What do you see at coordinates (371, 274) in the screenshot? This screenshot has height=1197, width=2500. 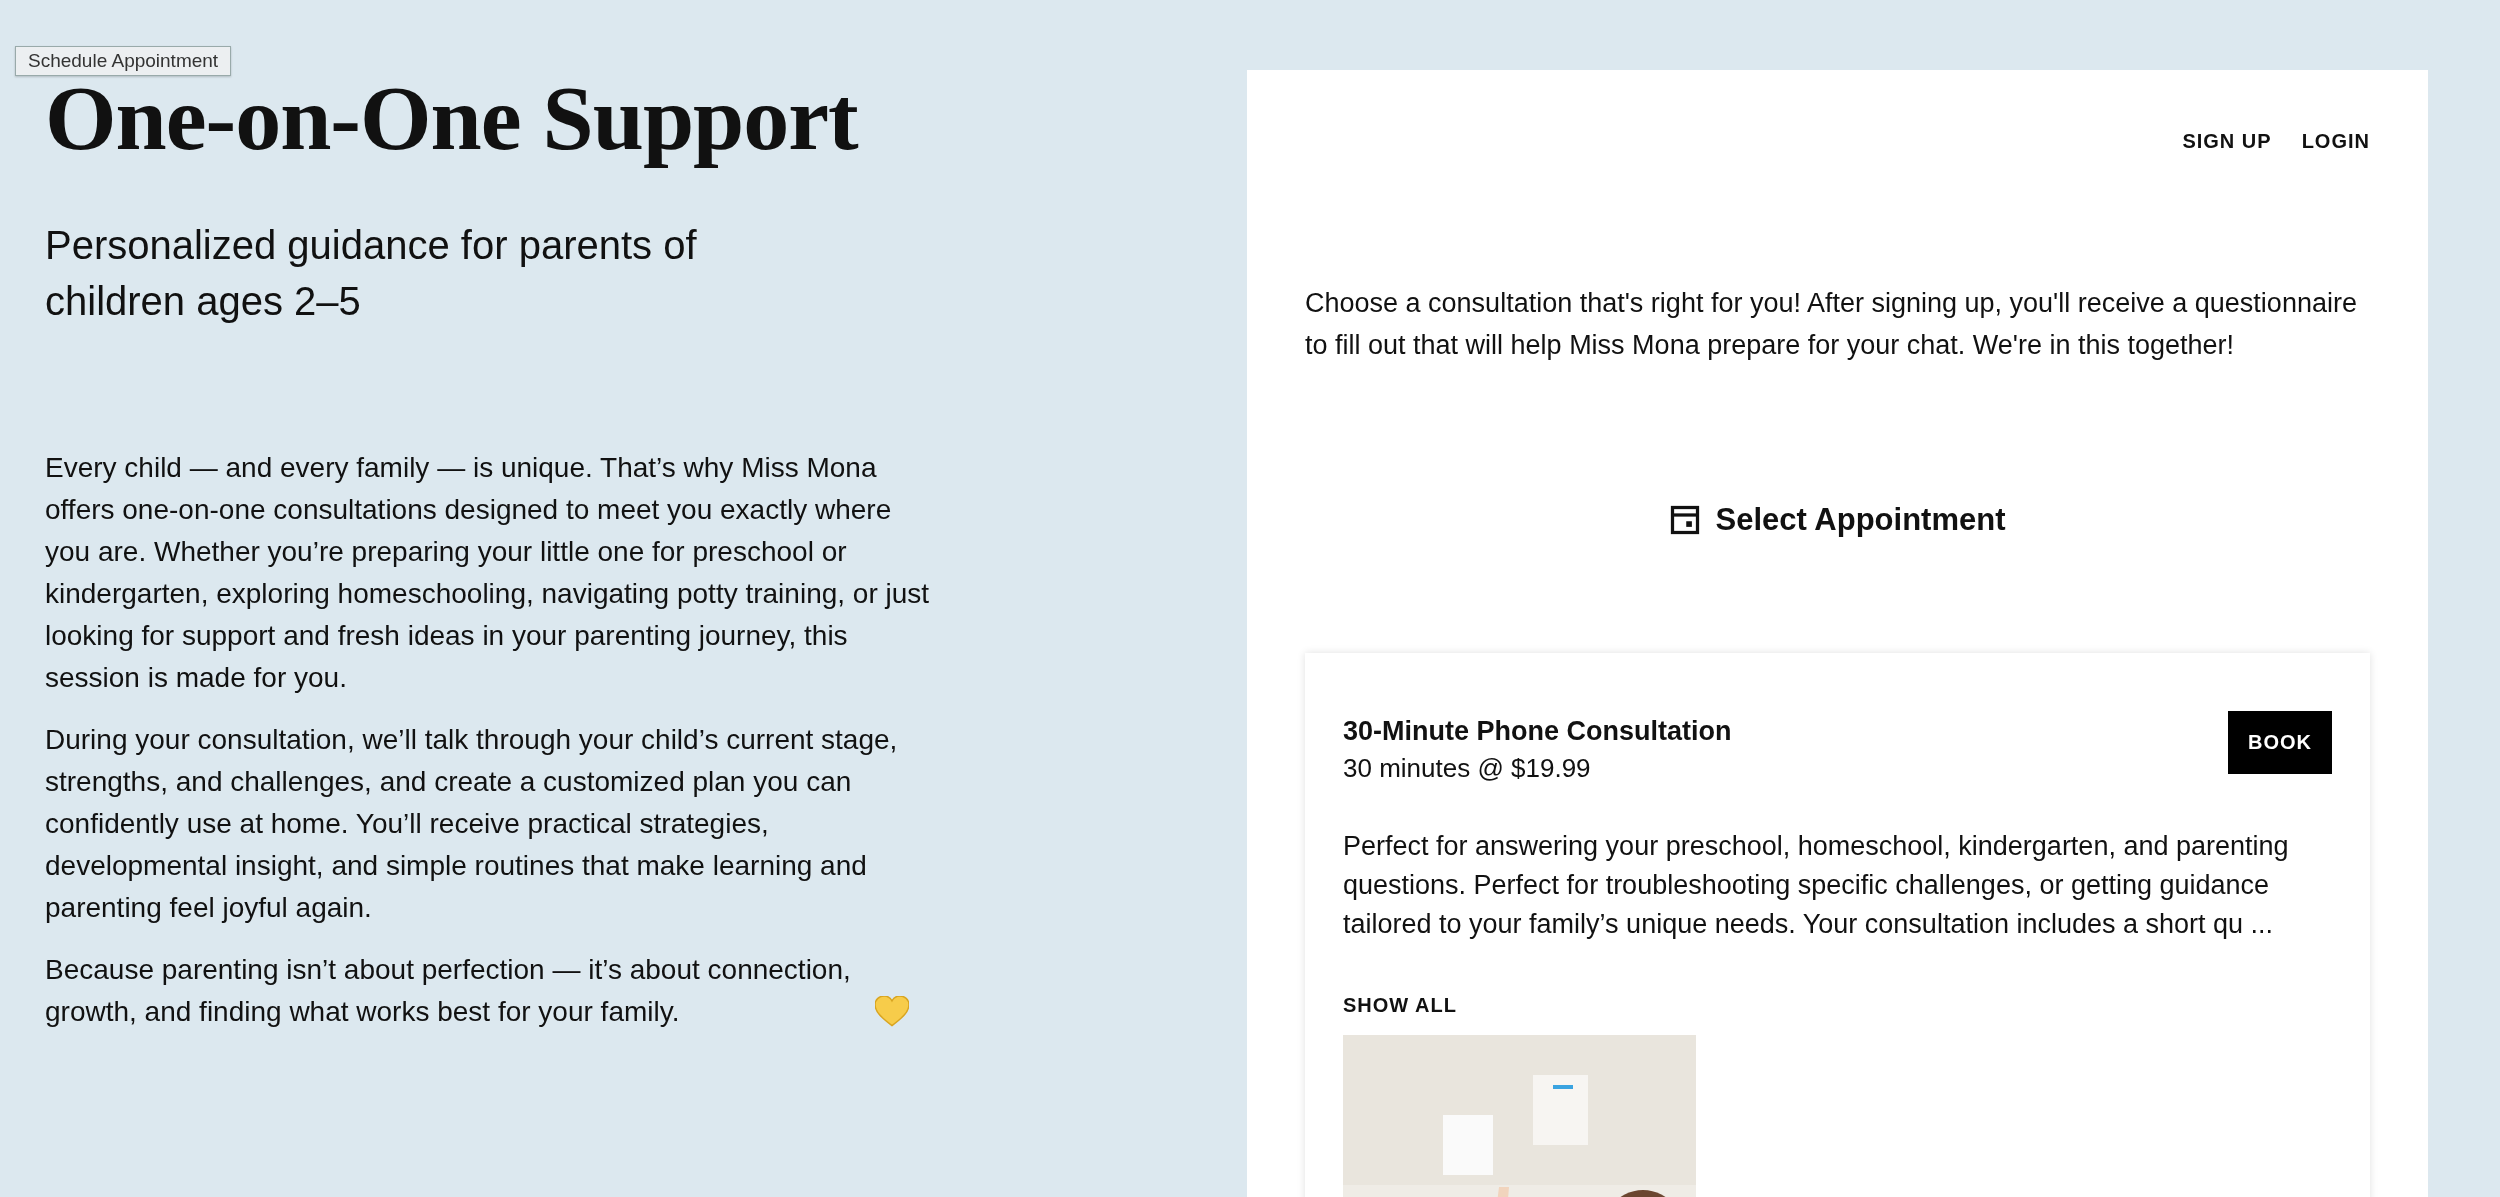 I see `subtitle: Personalized guidance for parents of children ages 2–5` at bounding box center [371, 274].